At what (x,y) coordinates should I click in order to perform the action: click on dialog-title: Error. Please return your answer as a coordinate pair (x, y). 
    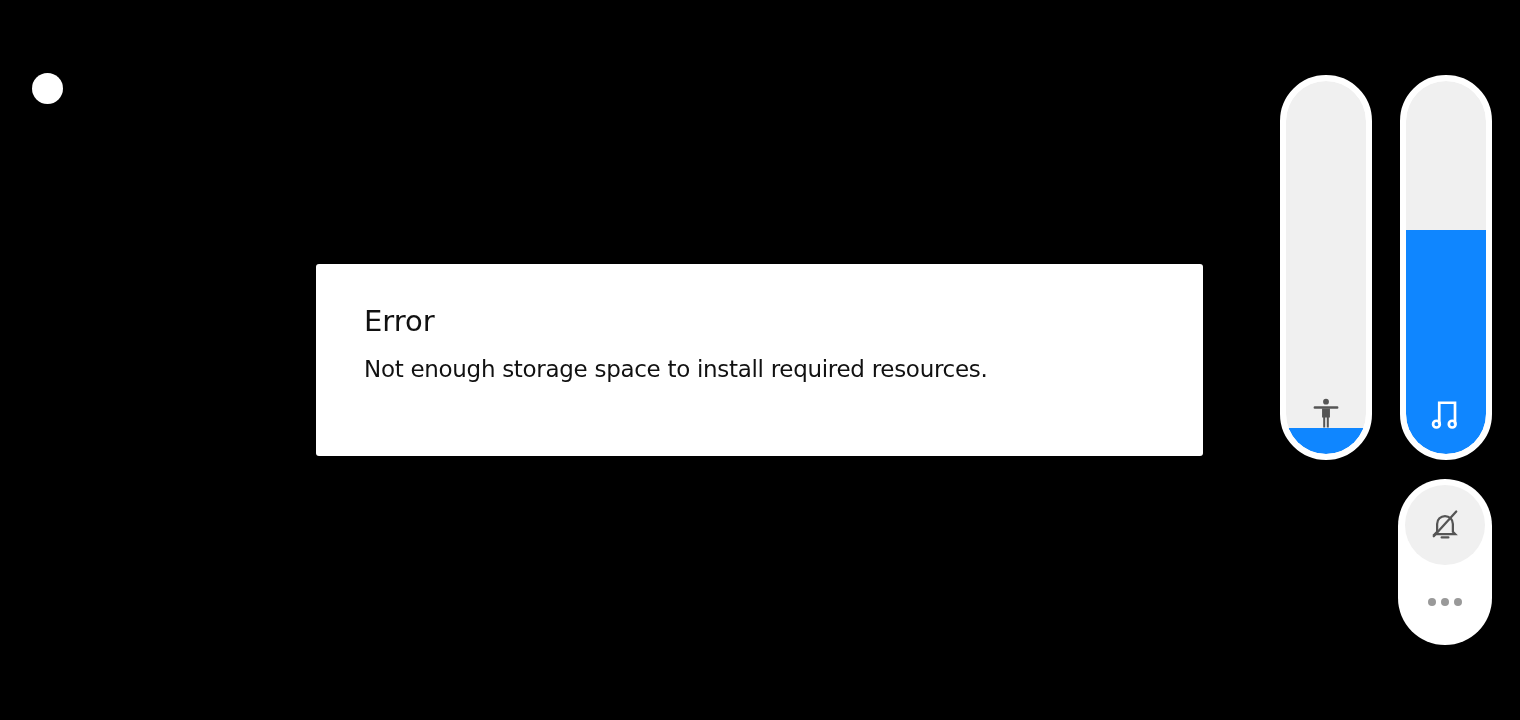
    Looking at the image, I should click on (400, 321).